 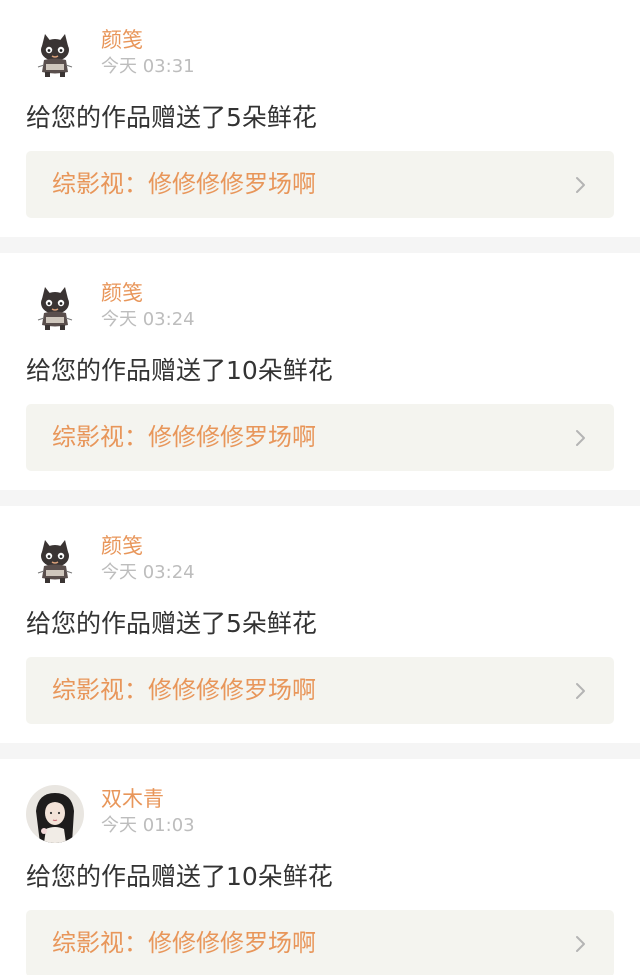 I want to click on user-name: 双木青, so click(x=132, y=799).